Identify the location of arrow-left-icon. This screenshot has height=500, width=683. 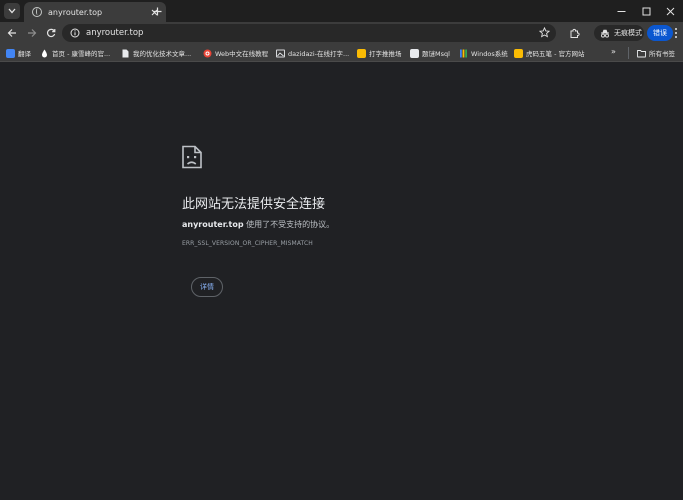
(11, 33).